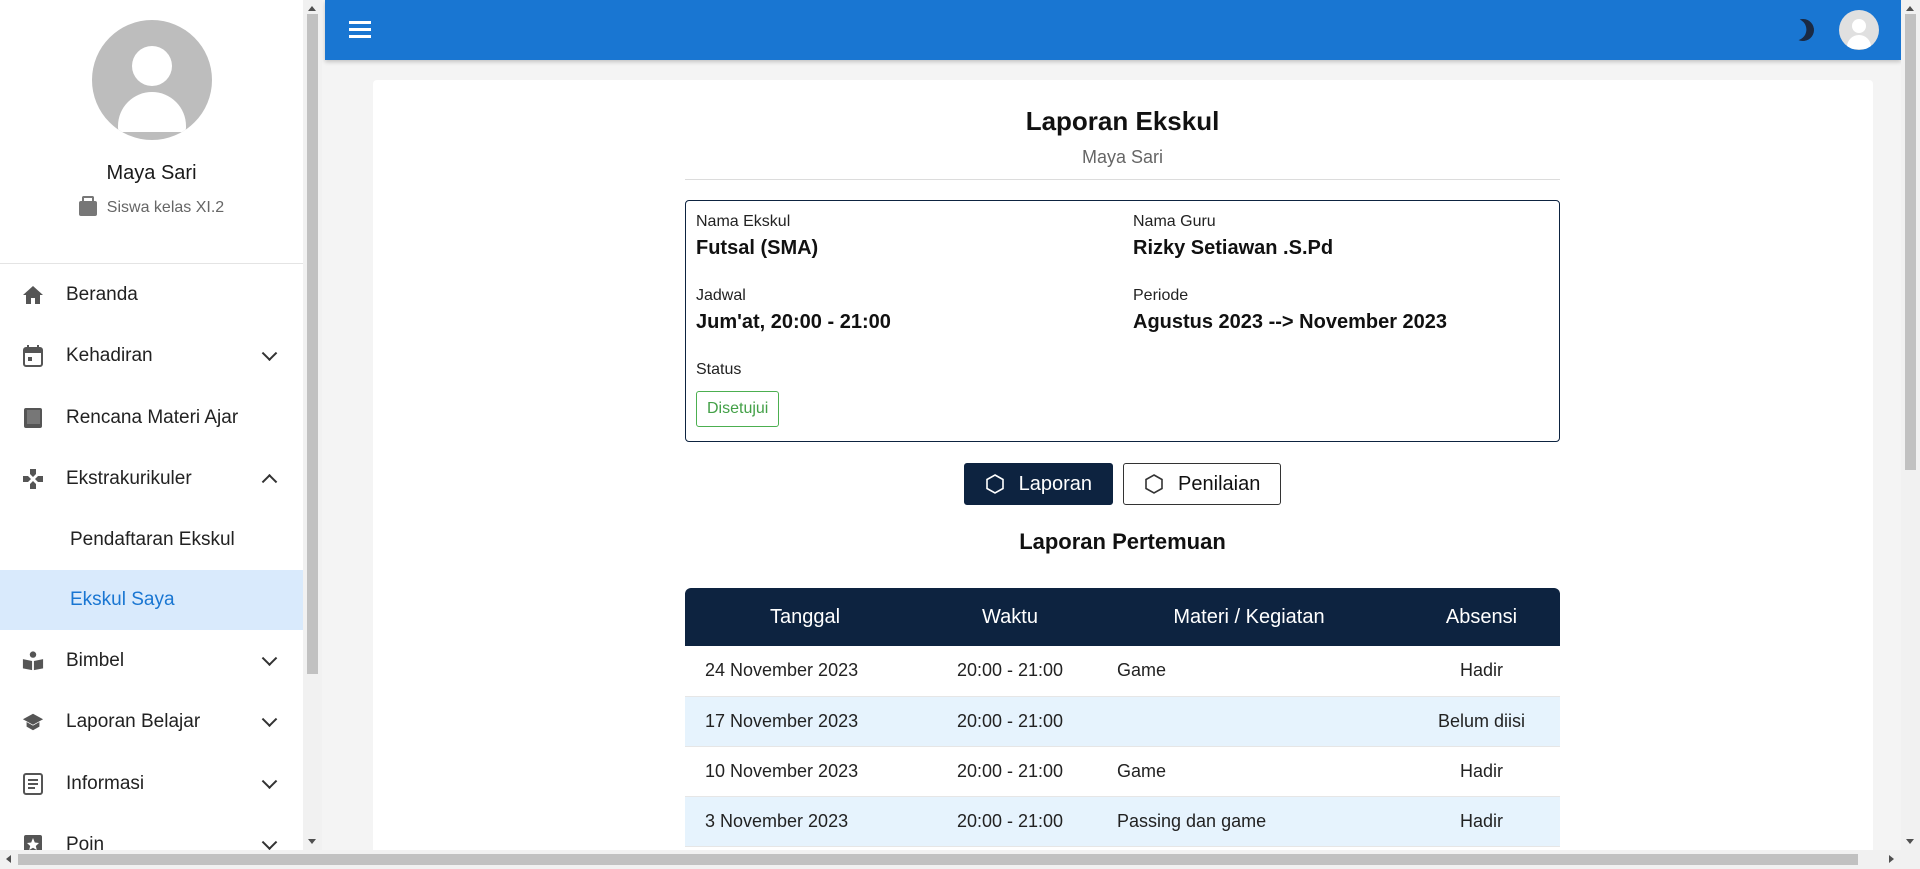  What do you see at coordinates (1122, 484) in the screenshot?
I see `view-toggle: Laporan Penilaian` at bounding box center [1122, 484].